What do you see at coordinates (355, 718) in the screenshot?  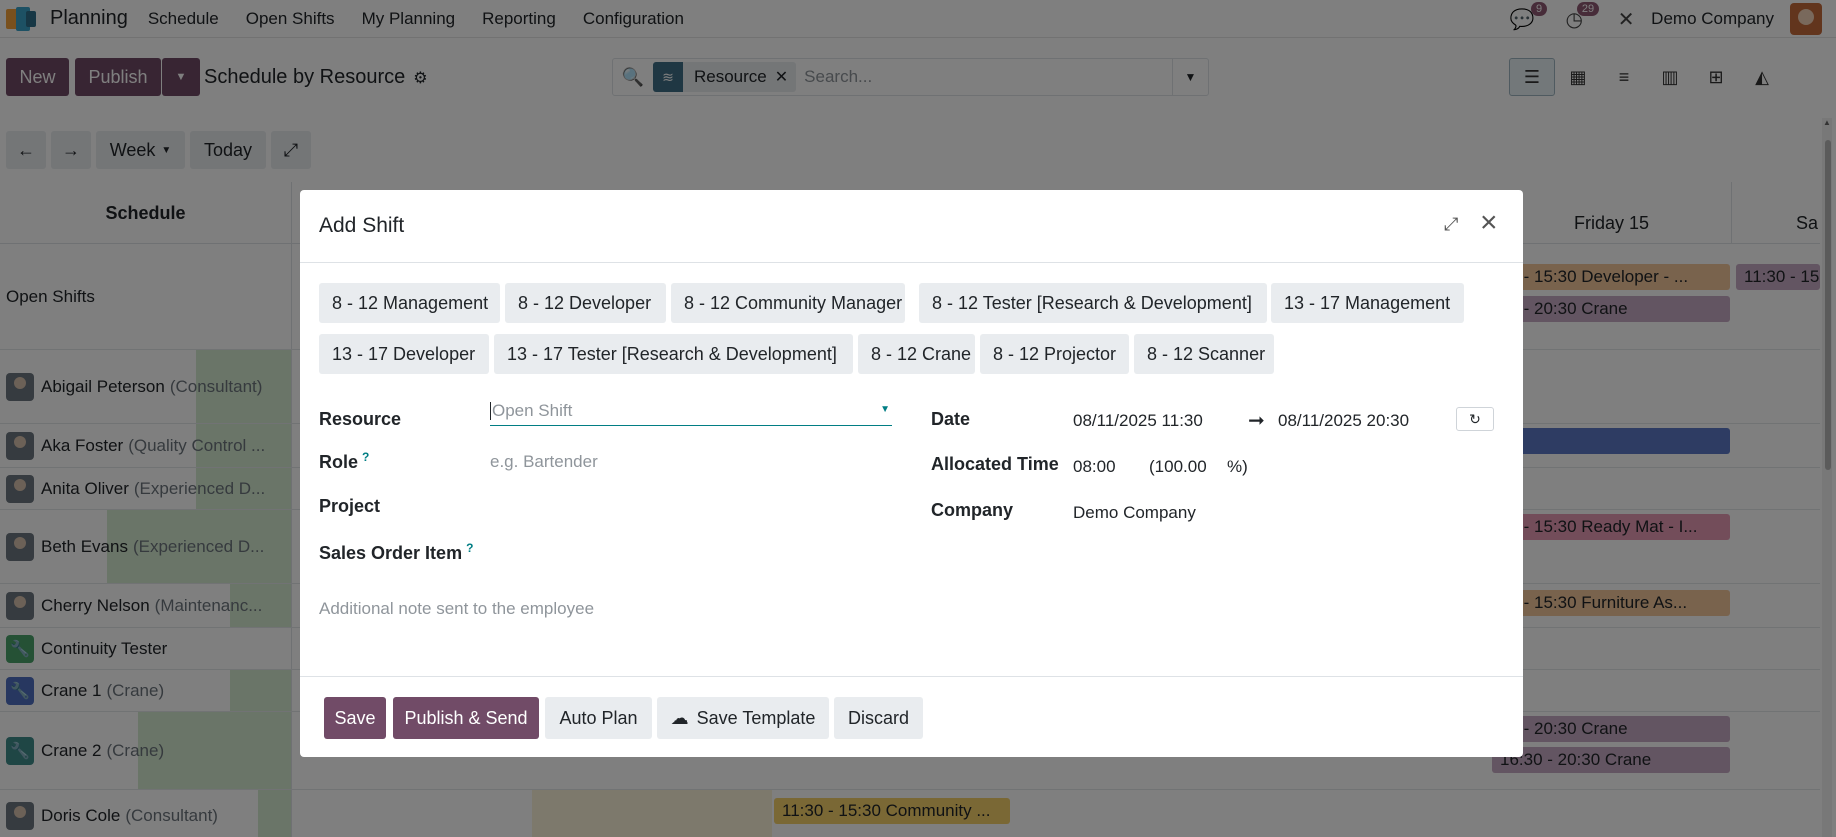 I see `save-button: Save` at bounding box center [355, 718].